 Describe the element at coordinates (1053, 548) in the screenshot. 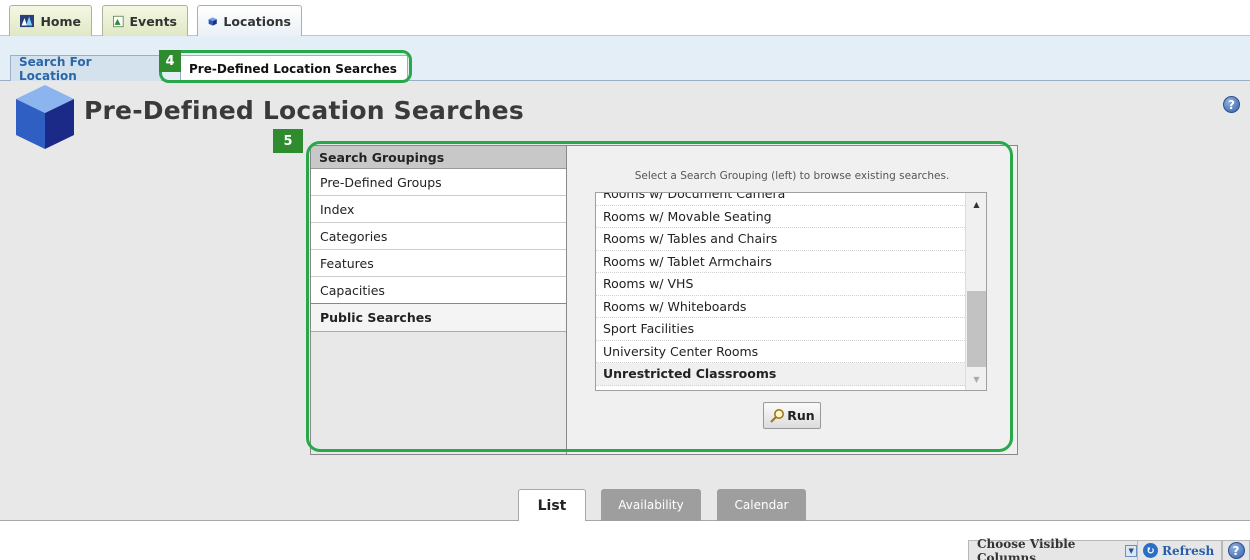

I see `choose-visible-columns-button: Choose Visible Columns ▼` at that location.